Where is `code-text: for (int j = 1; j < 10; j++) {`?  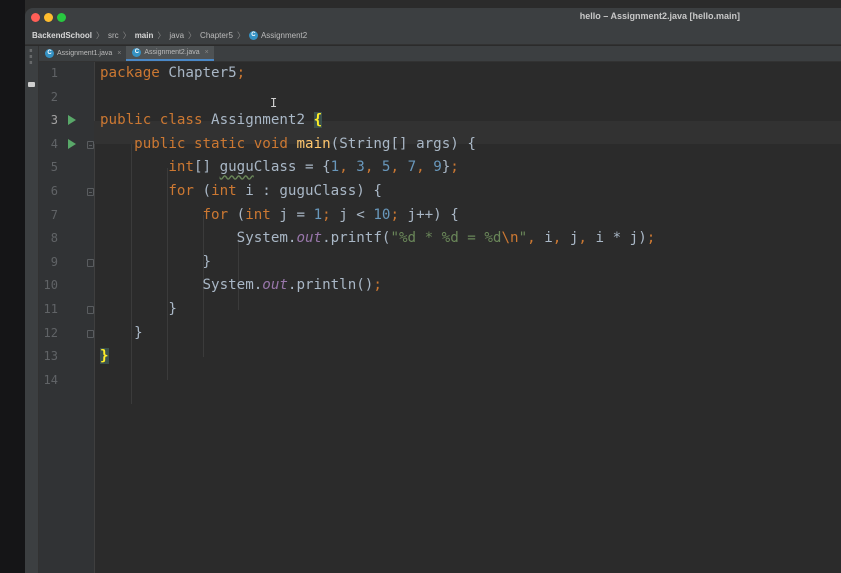 code-text: for (int j = 1; j < 10; j++) { is located at coordinates (279, 216).